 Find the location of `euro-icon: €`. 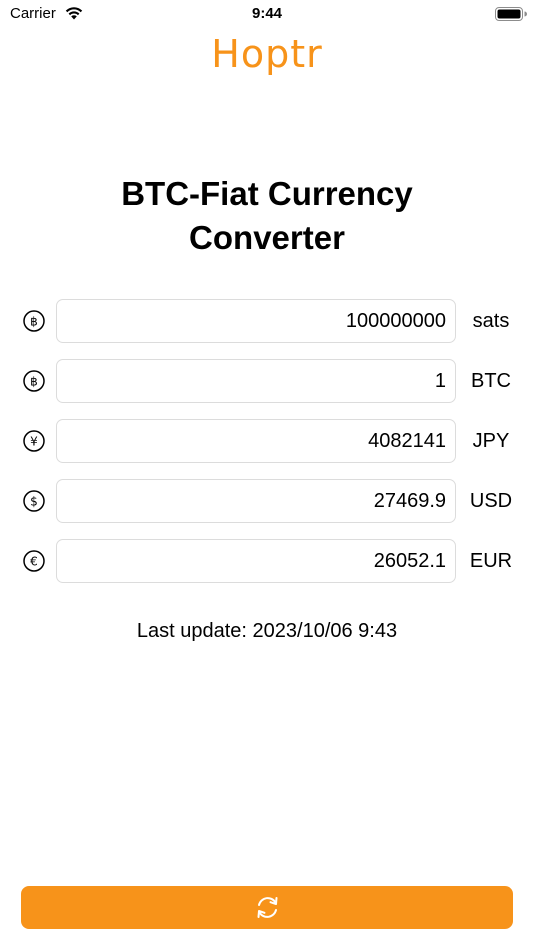

euro-icon: € is located at coordinates (34, 561).